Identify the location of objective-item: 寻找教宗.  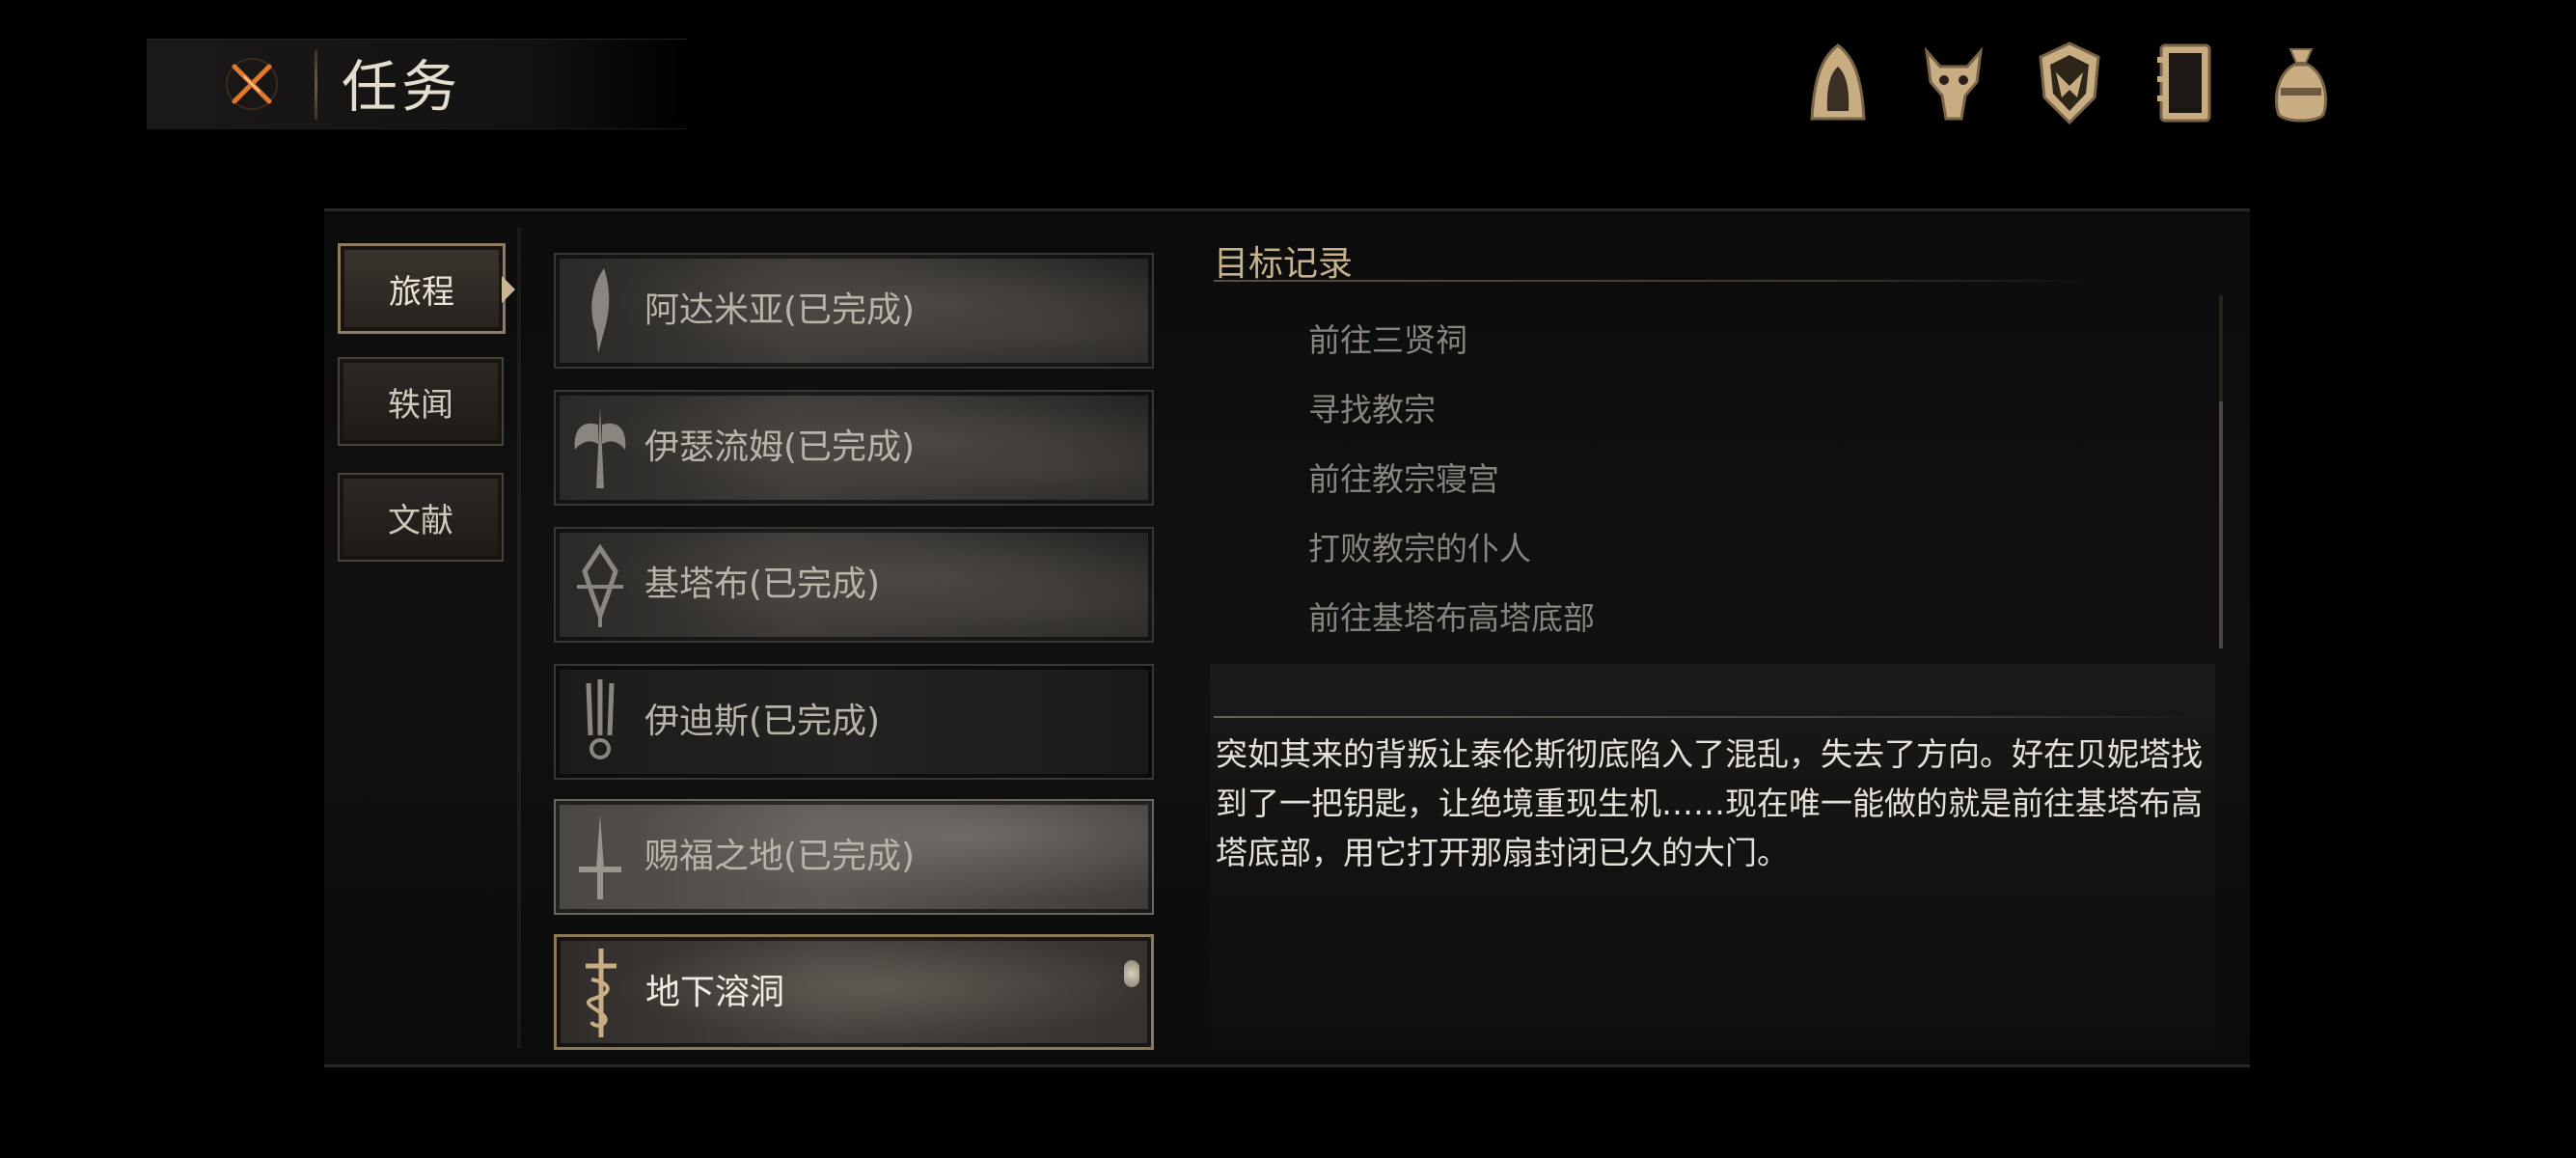
(1372, 409).